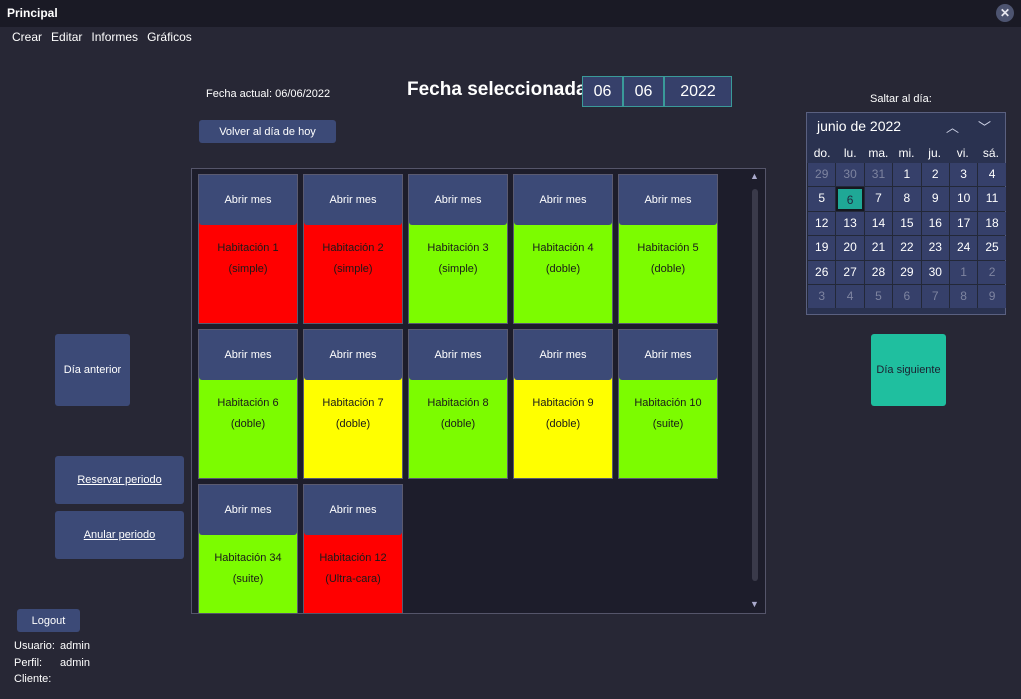  I want to click on calendar-day: 23, so click(935, 248).